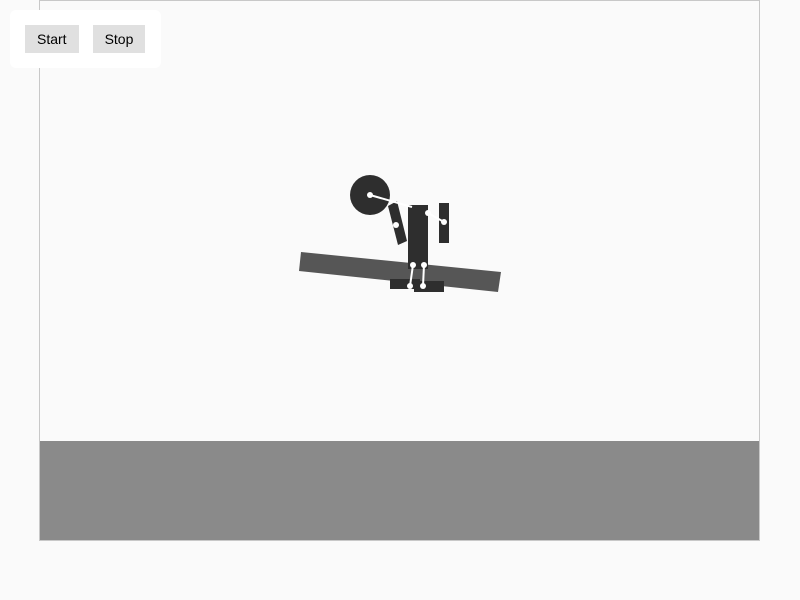  Describe the element at coordinates (429, 286) in the screenshot. I see `ragdoll-right-foot` at that location.